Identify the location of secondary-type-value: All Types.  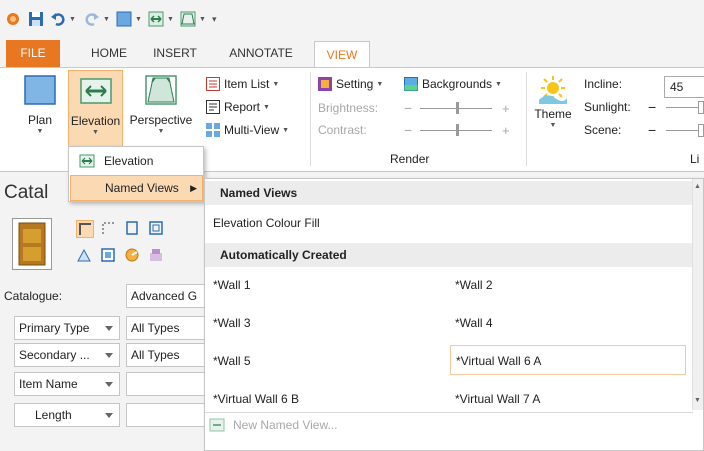
(165, 355).